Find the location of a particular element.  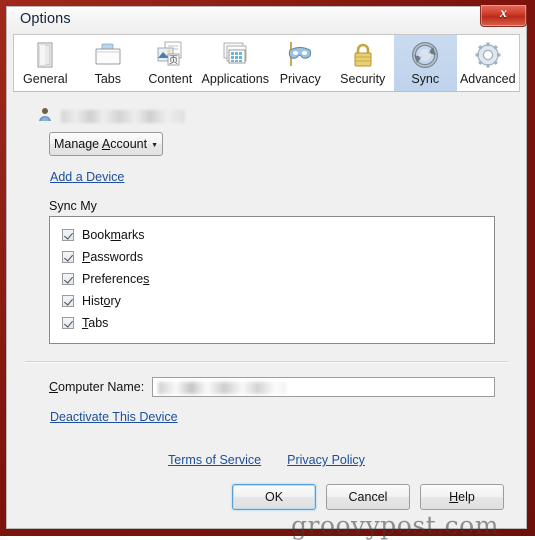

sync-item-bookmarks: Bookmarks is located at coordinates (272, 235).